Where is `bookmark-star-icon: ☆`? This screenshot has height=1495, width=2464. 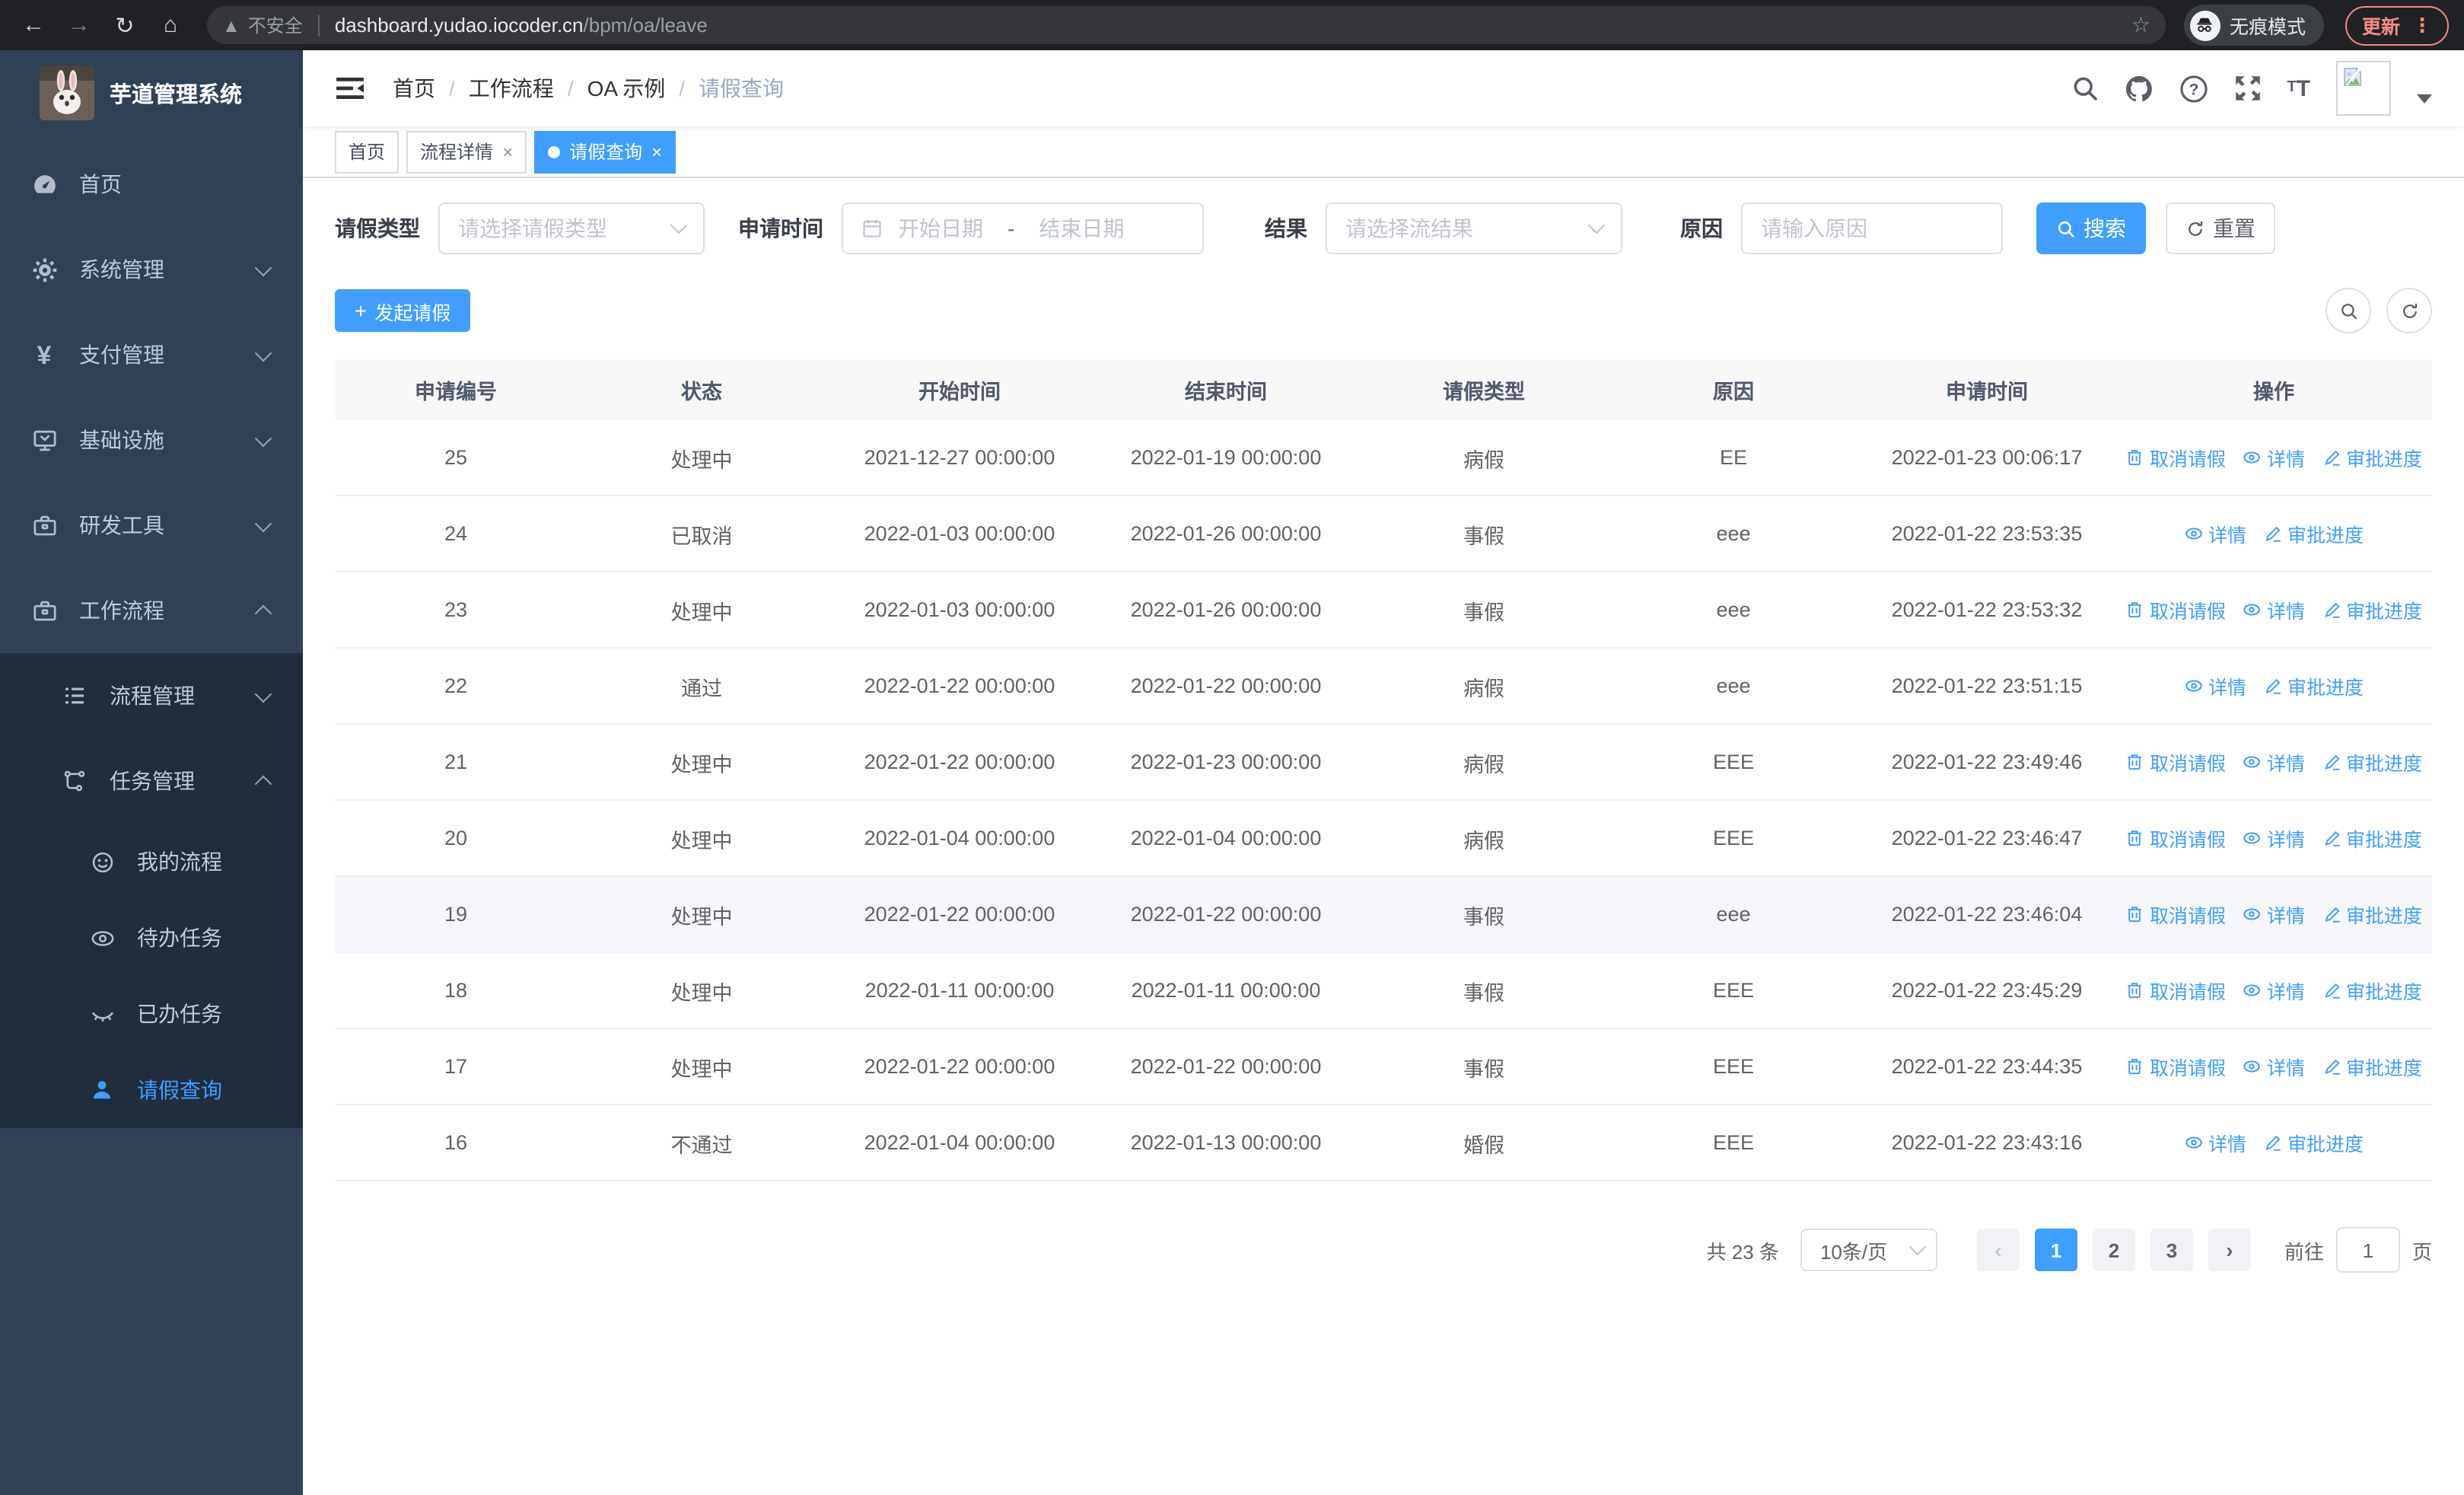 bookmark-star-icon: ☆ is located at coordinates (2140, 25).